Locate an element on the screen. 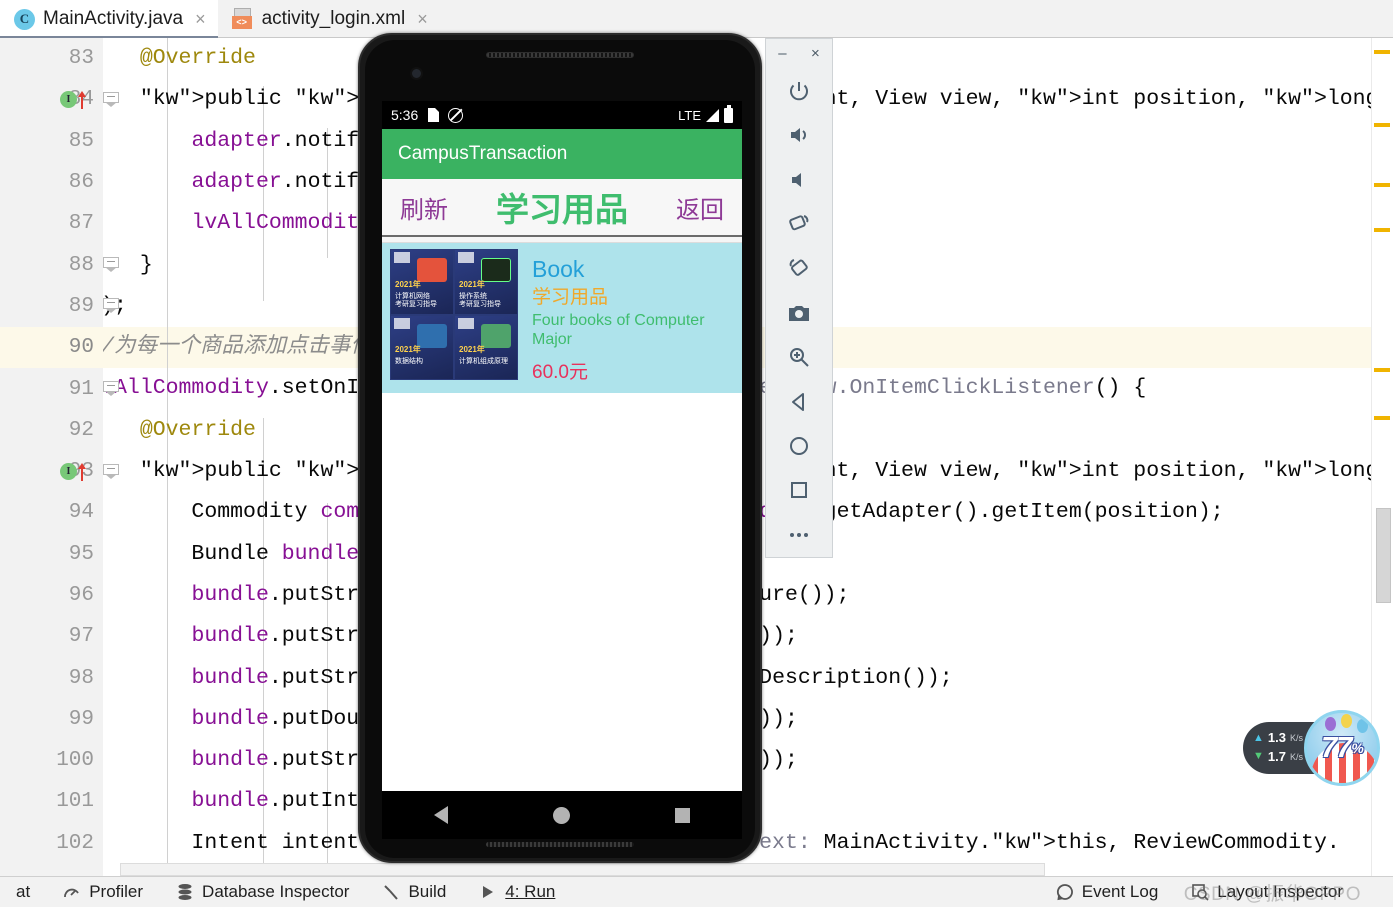 This screenshot has width=1393, height=907. android-navigation-bar is located at coordinates (562, 815).